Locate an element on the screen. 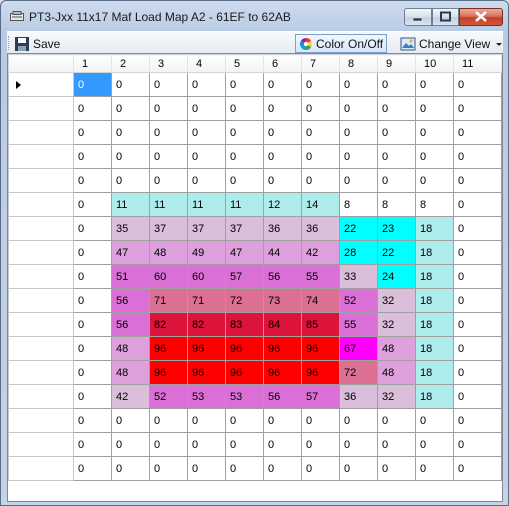 The image size is (509, 506). grid-cell: 28 is located at coordinates (358, 252).